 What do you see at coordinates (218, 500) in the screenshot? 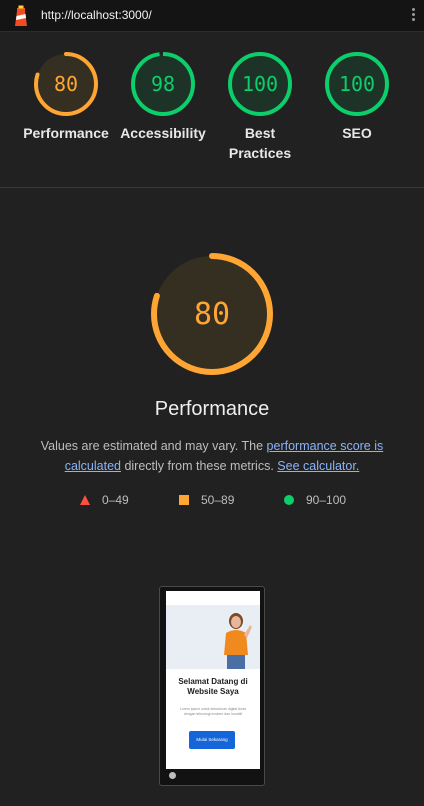
I see `legend-average-range: 50–89` at bounding box center [218, 500].